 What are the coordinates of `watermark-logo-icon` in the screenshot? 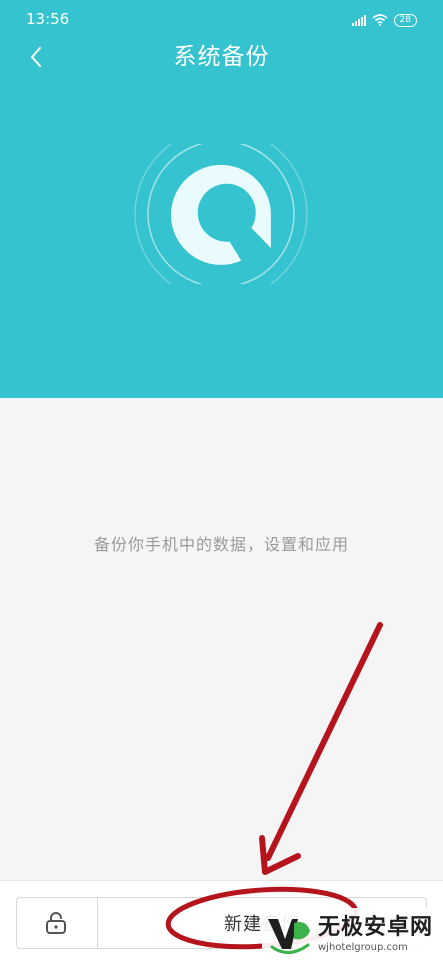 It's located at (289, 936).